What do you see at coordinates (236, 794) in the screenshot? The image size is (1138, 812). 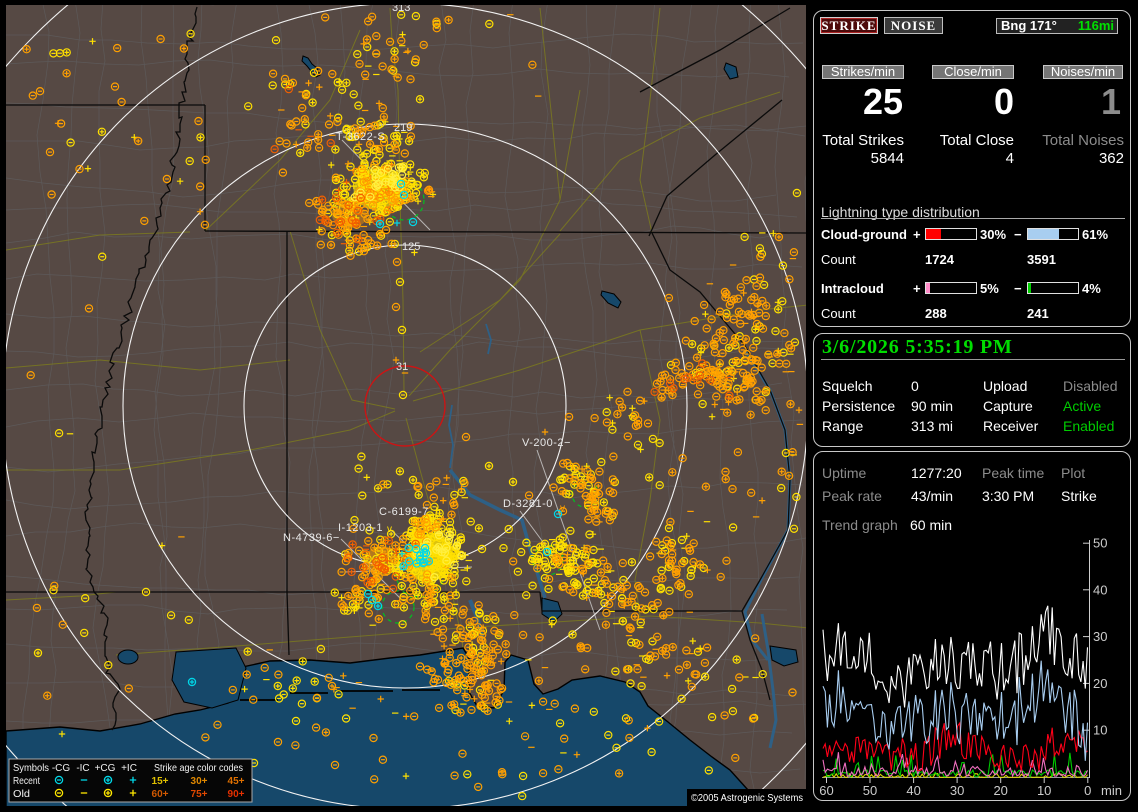 I see `svg-text: 90+` at bounding box center [236, 794].